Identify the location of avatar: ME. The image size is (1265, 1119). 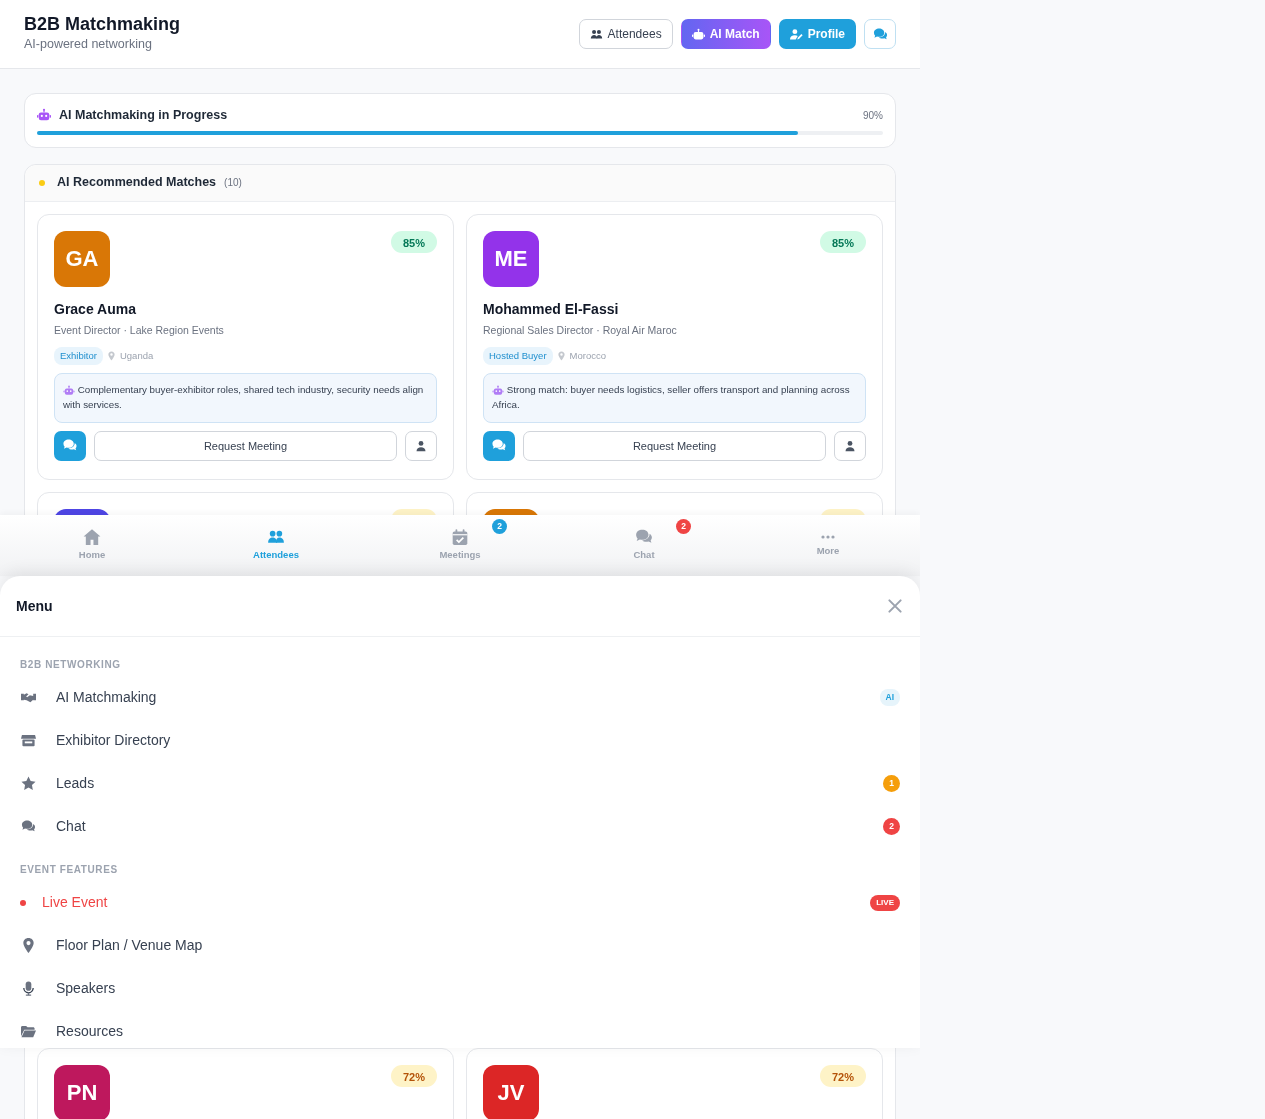
(511, 258).